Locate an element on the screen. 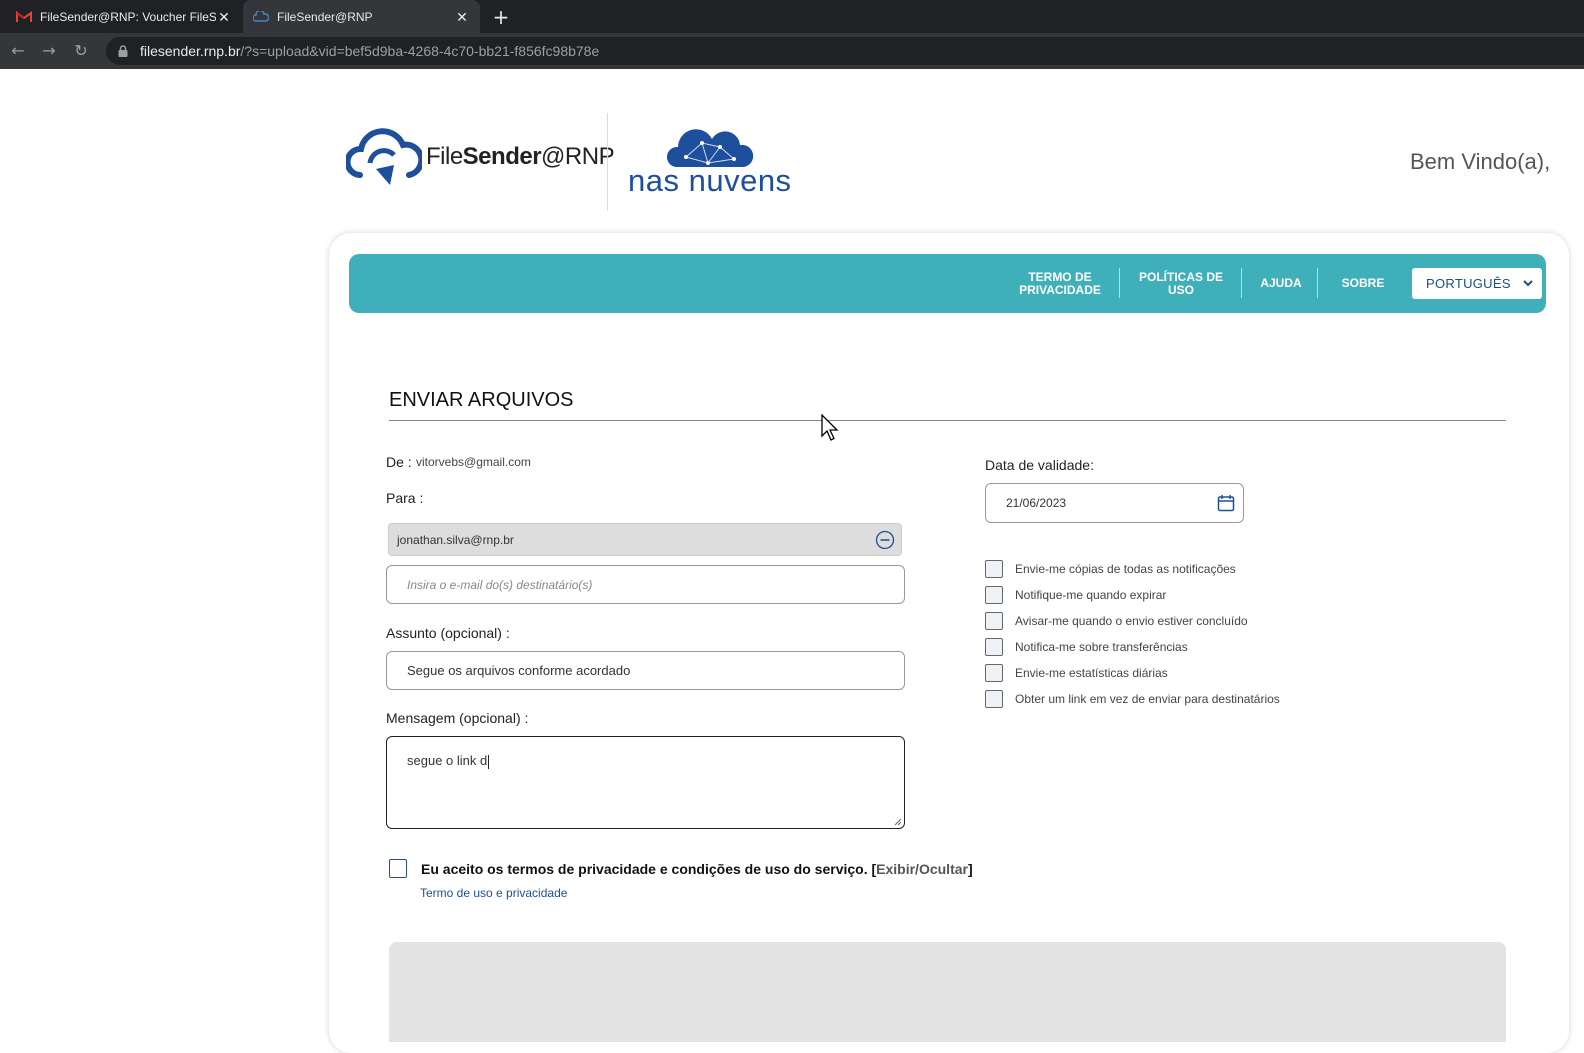 The width and height of the screenshot is (1584, 1053). text-caret is located at coordinates (489, 761).